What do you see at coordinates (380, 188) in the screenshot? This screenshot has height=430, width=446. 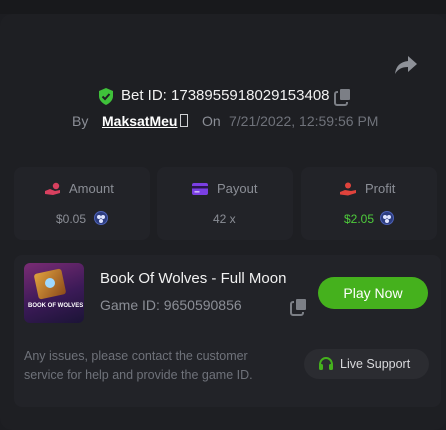 I see `profit-label: Profit` at bounding box center [380, 188].